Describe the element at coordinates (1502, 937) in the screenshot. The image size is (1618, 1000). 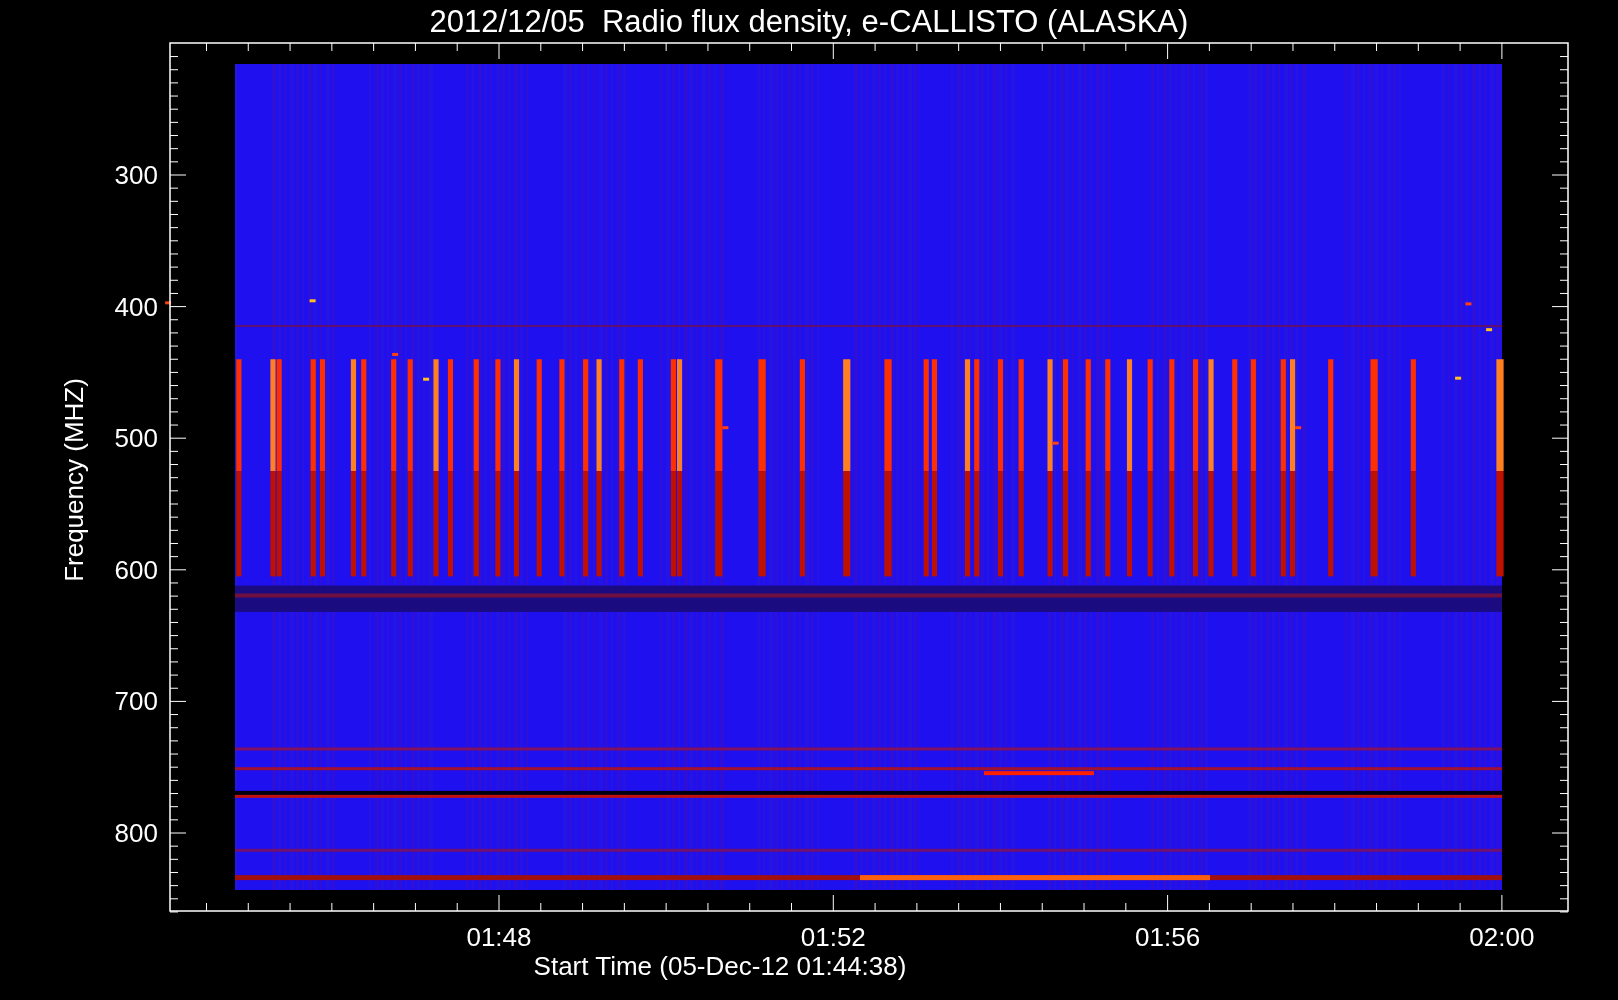
I see `tick-label: 02:00` at that location.